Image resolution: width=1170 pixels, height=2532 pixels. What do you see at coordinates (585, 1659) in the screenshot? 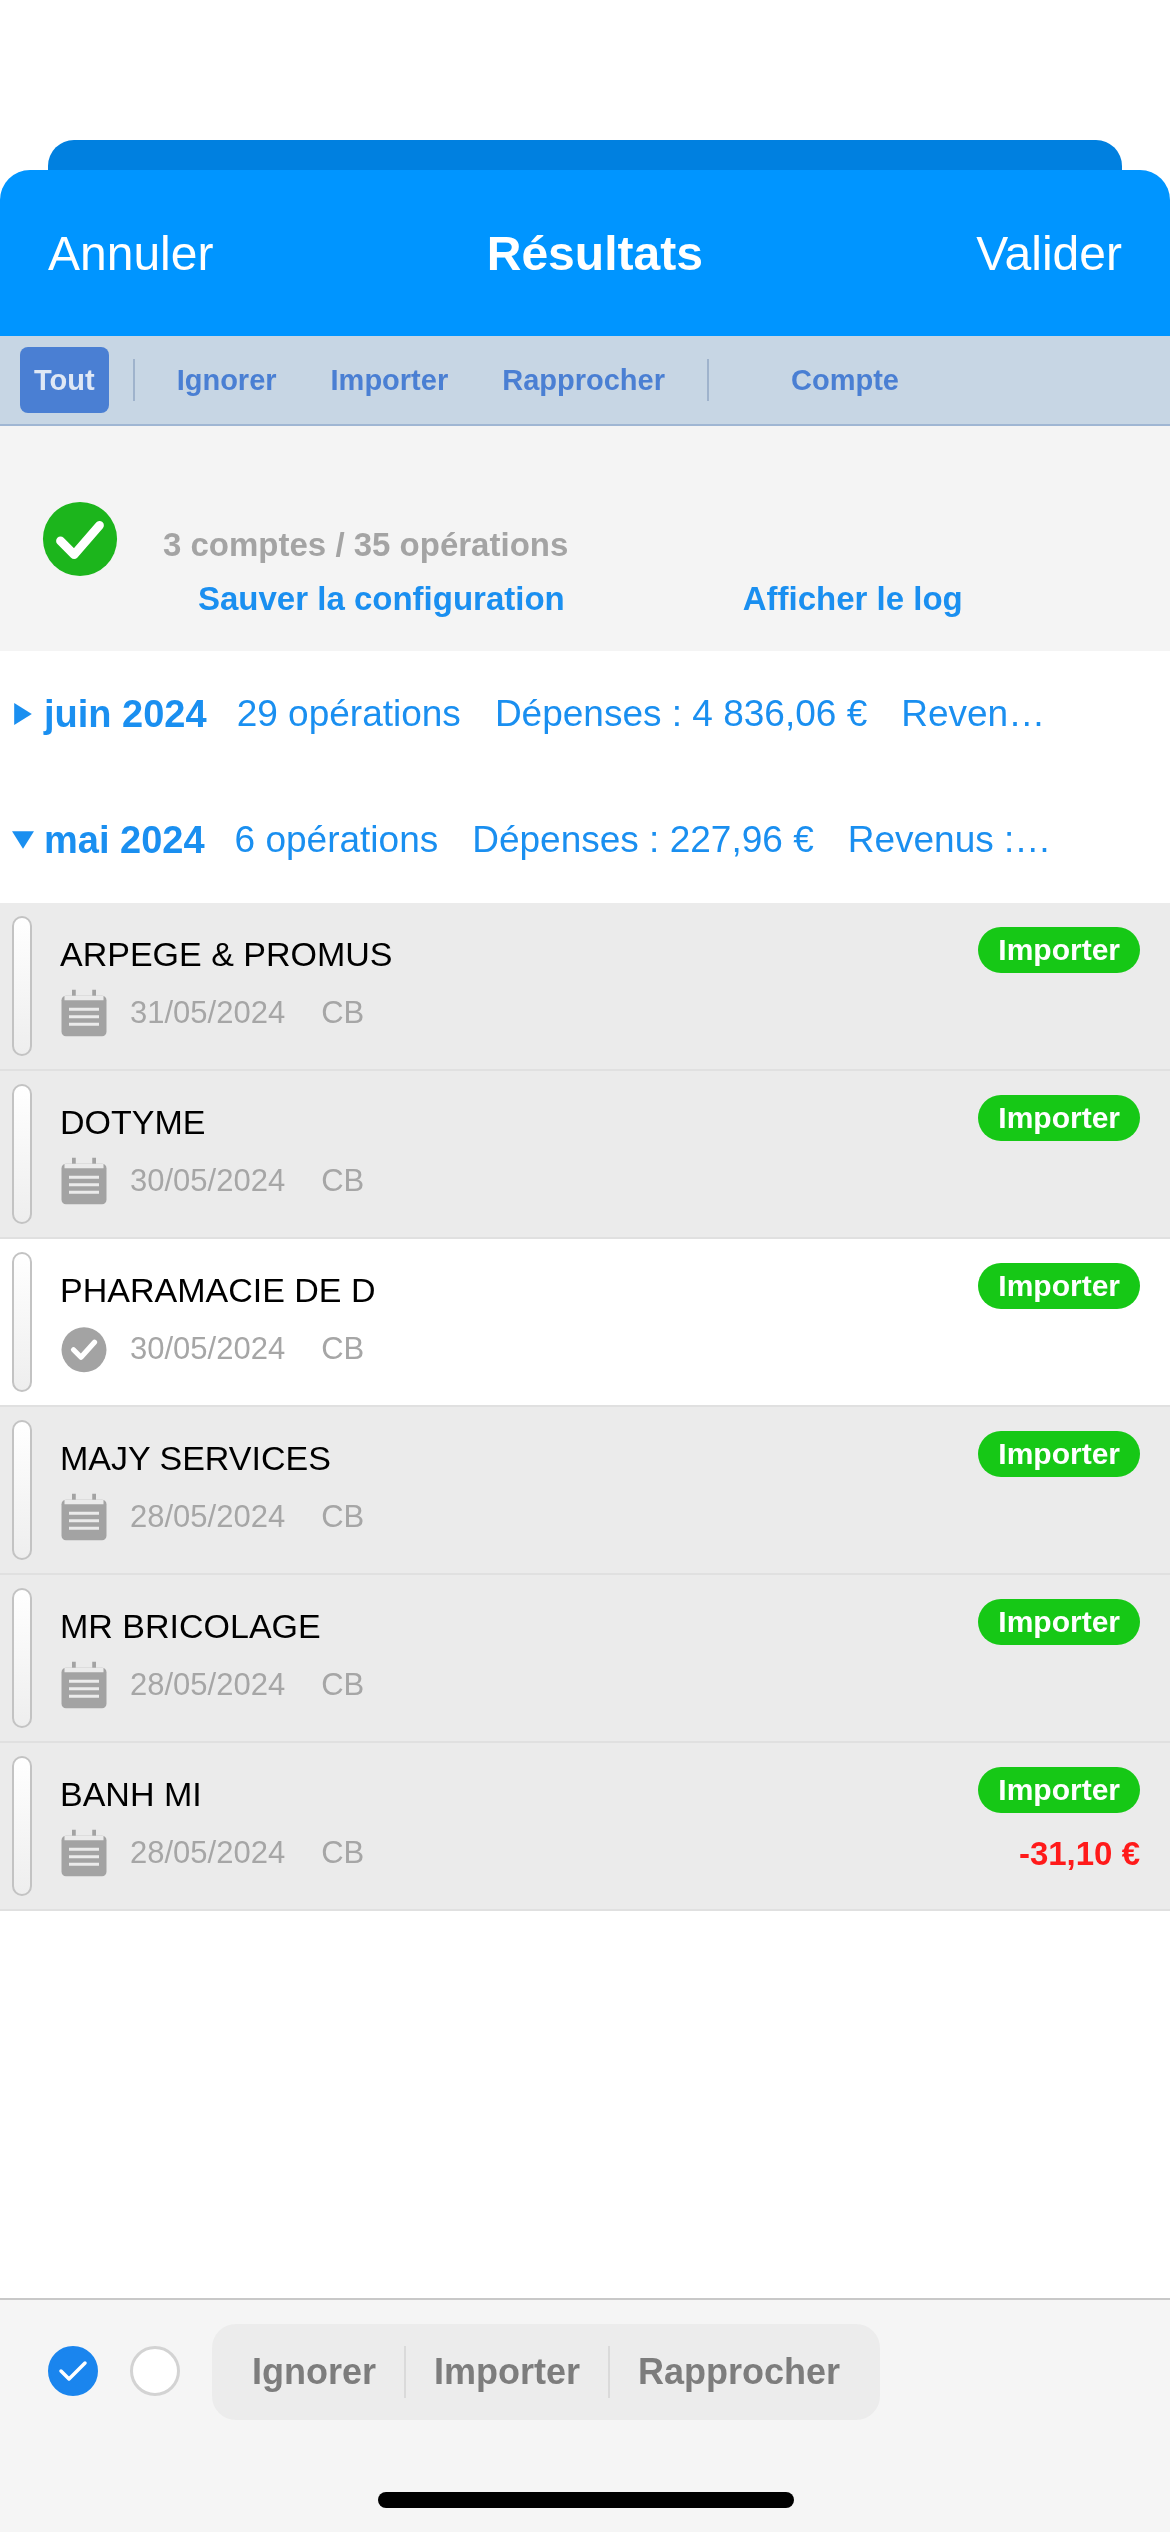
I see `operation-row: MR BRICOLAGE 28/05/2024 CB Importer` at bounding box center [585, 1659].